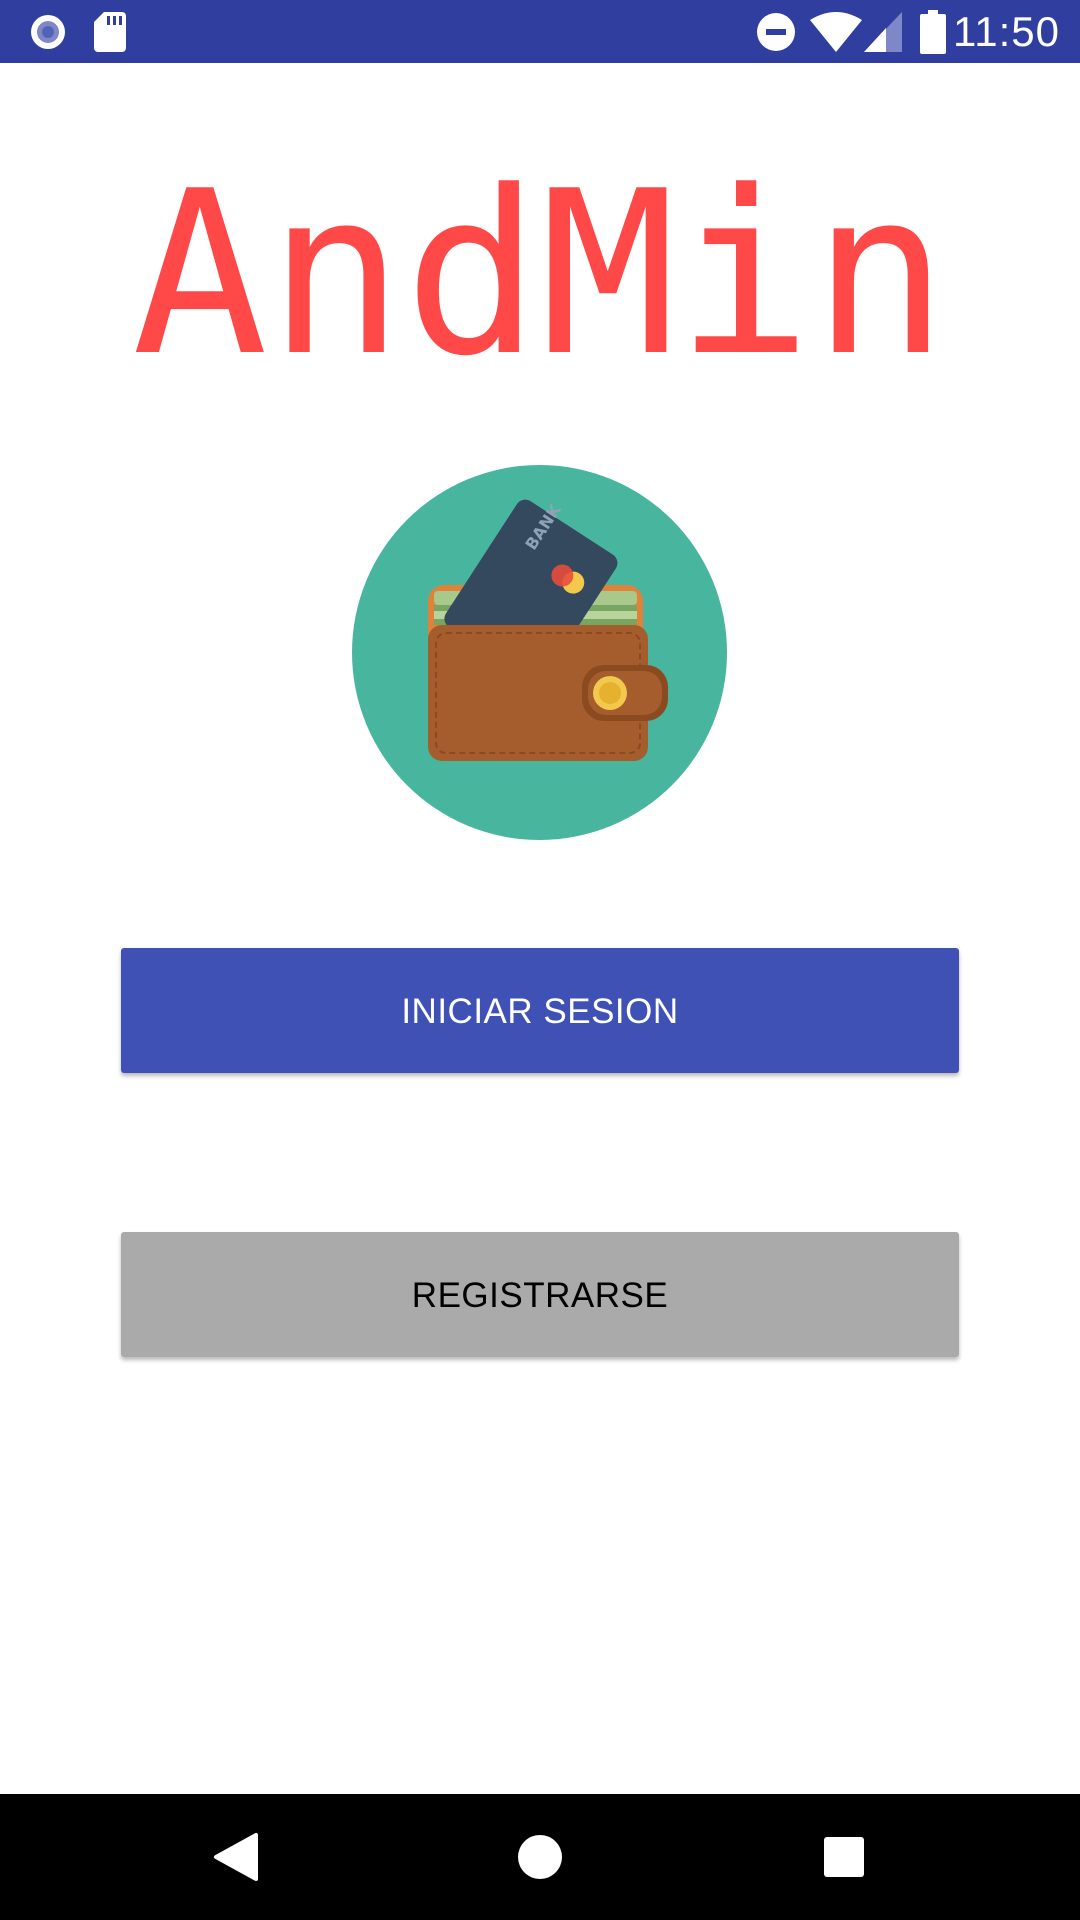  What do you see at coordinates (540, 31) in the screenshot?
I see `status-bar: 11:50` at bounding box center [540, 31].